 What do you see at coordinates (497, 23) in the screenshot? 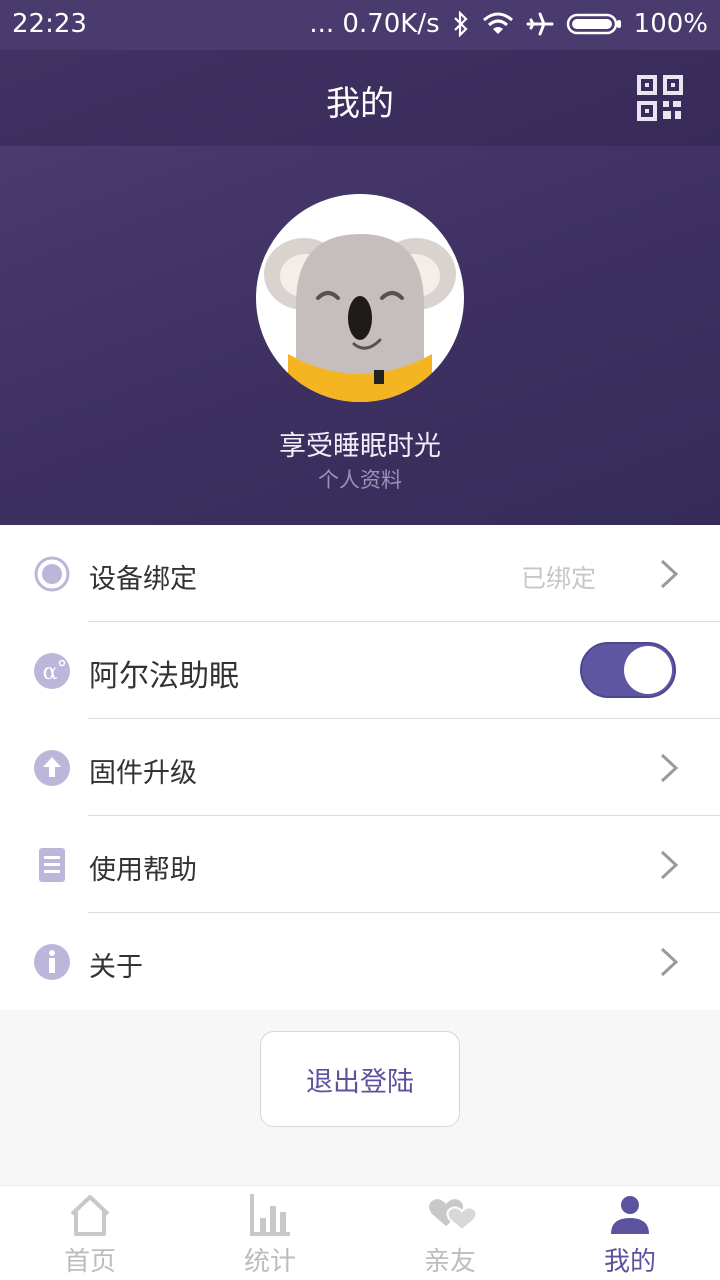
I see `wifi-icon` at bounding box center [497, 23].